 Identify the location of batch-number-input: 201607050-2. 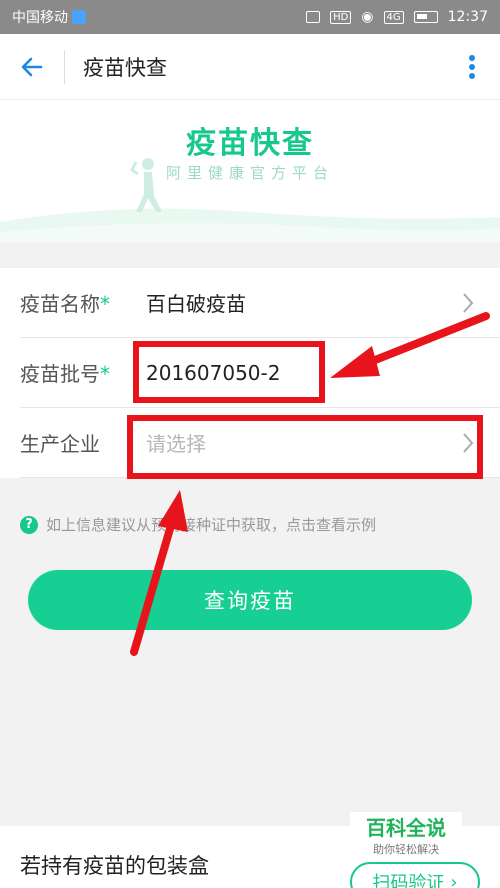
(213, 373).